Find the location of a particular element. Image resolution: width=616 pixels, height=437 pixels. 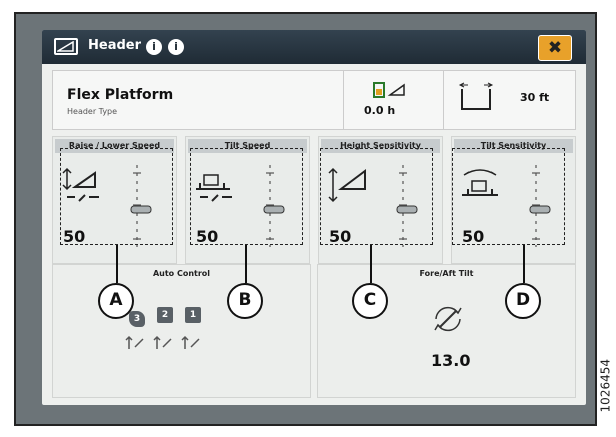

tilt-speed-value: 50 is located at coordinates (207, 236).